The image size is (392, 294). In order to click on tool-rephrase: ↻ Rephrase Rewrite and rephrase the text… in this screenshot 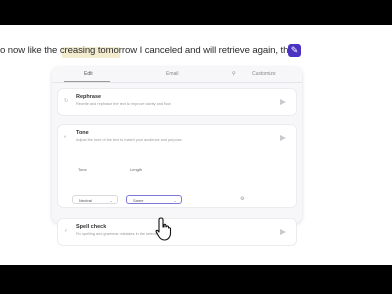, I will do `click(177, 102)`.